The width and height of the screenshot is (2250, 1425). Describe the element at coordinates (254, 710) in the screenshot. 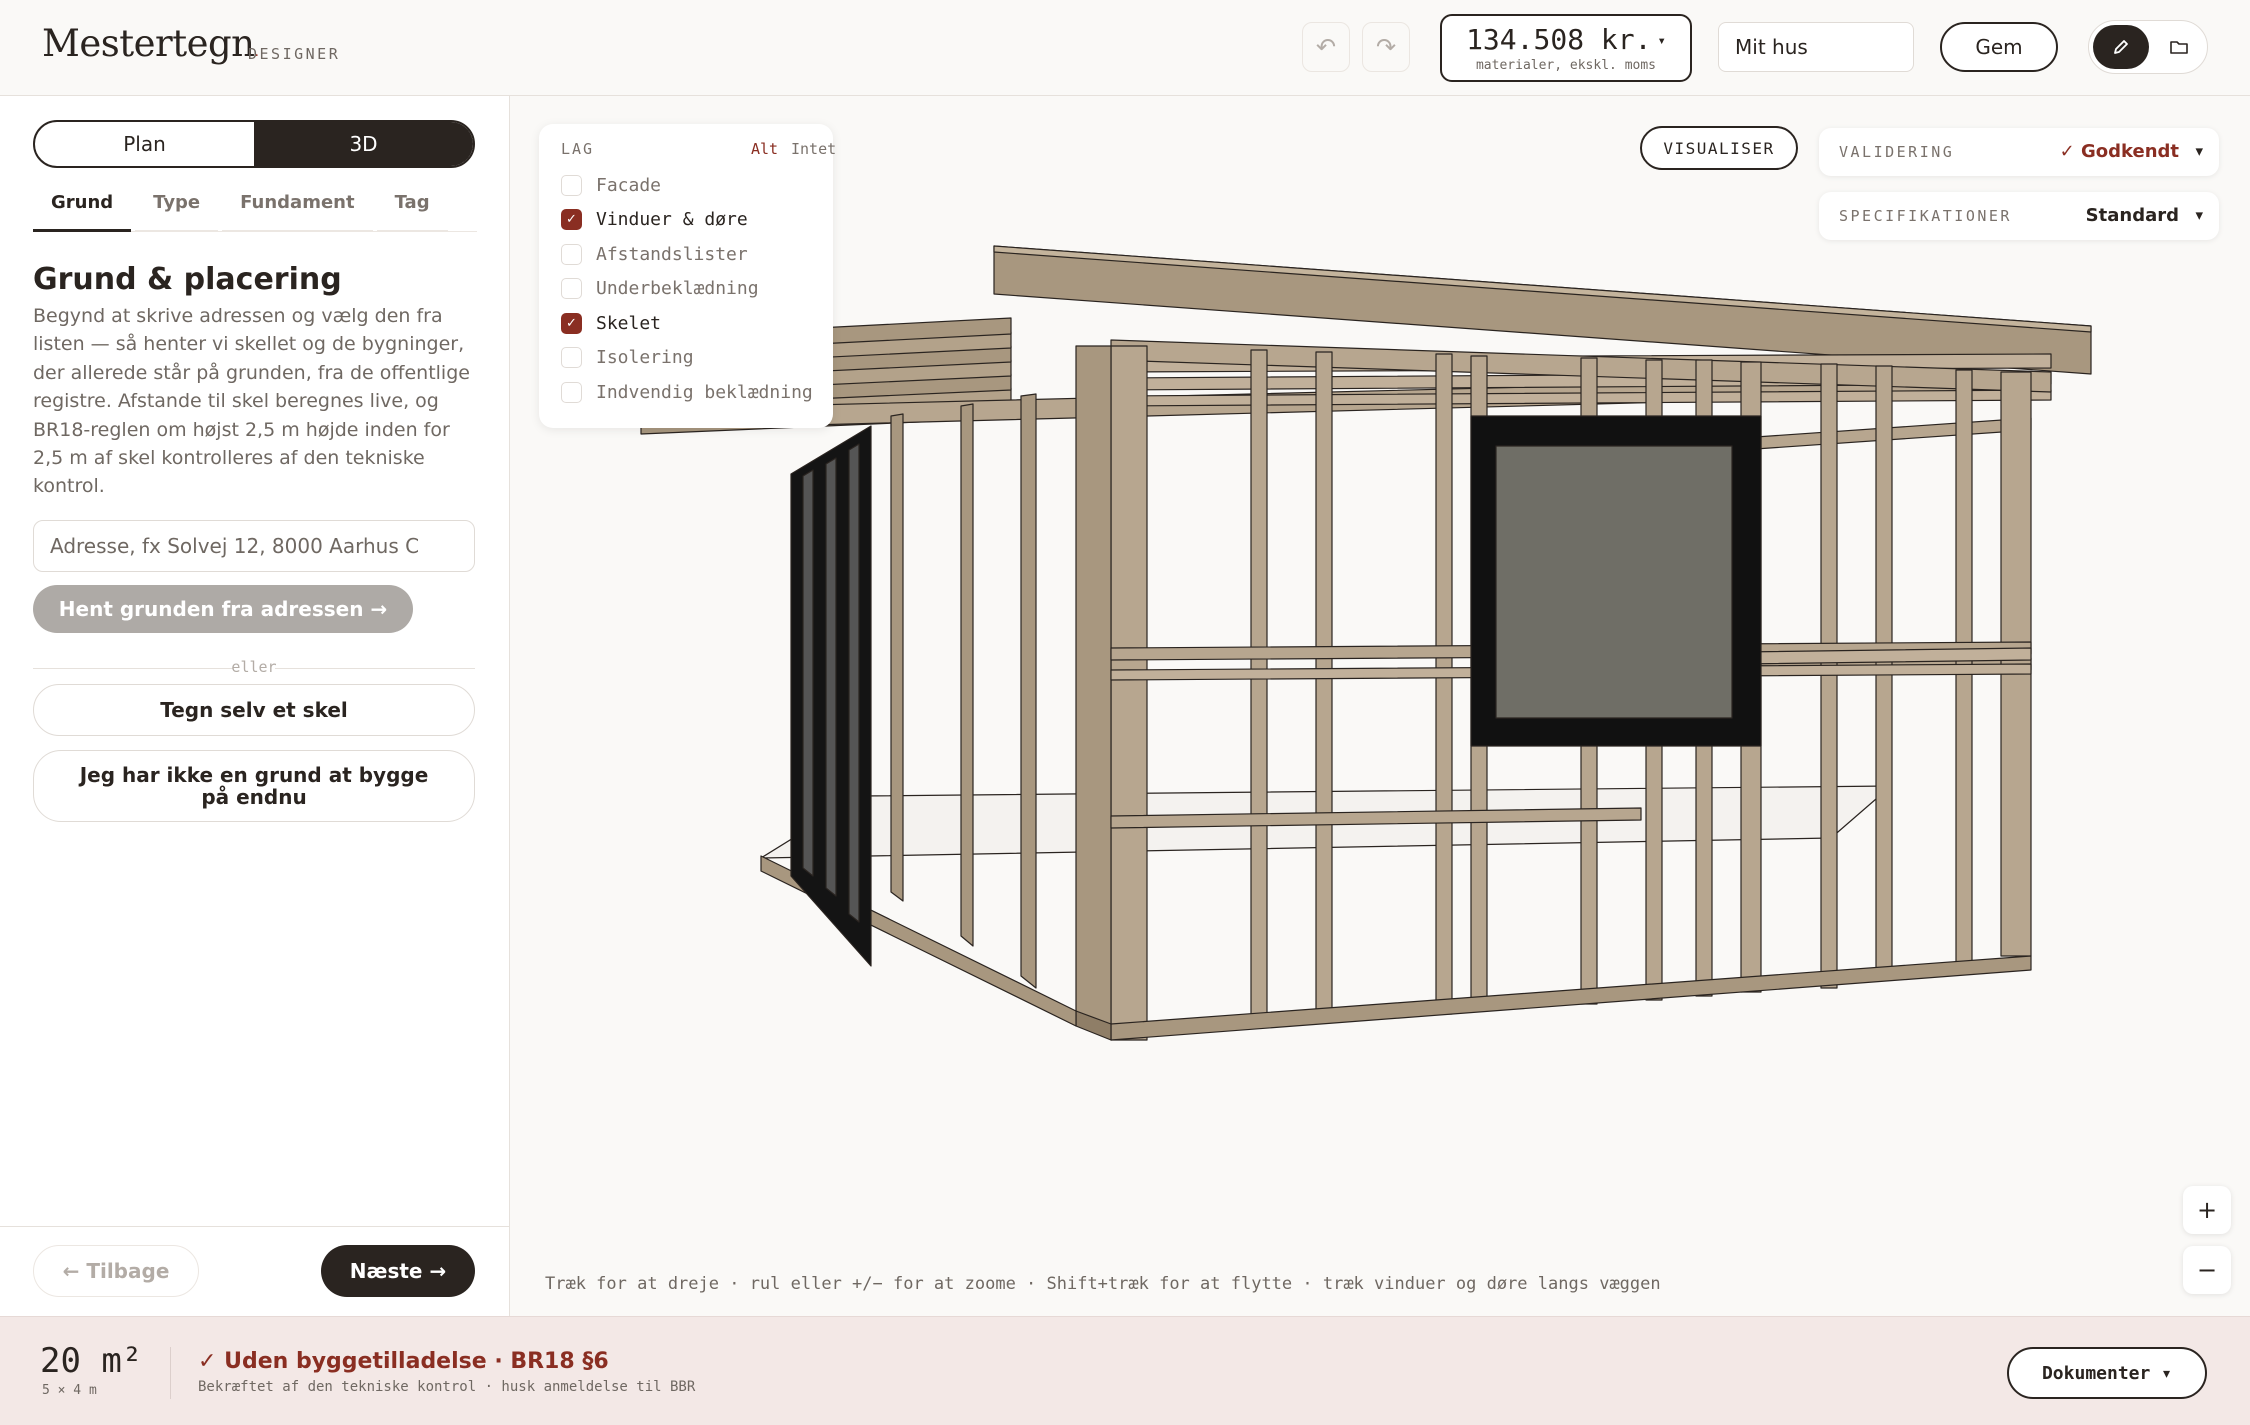

I see `draw-boundary-button: Tegn selv et skel` at that location.